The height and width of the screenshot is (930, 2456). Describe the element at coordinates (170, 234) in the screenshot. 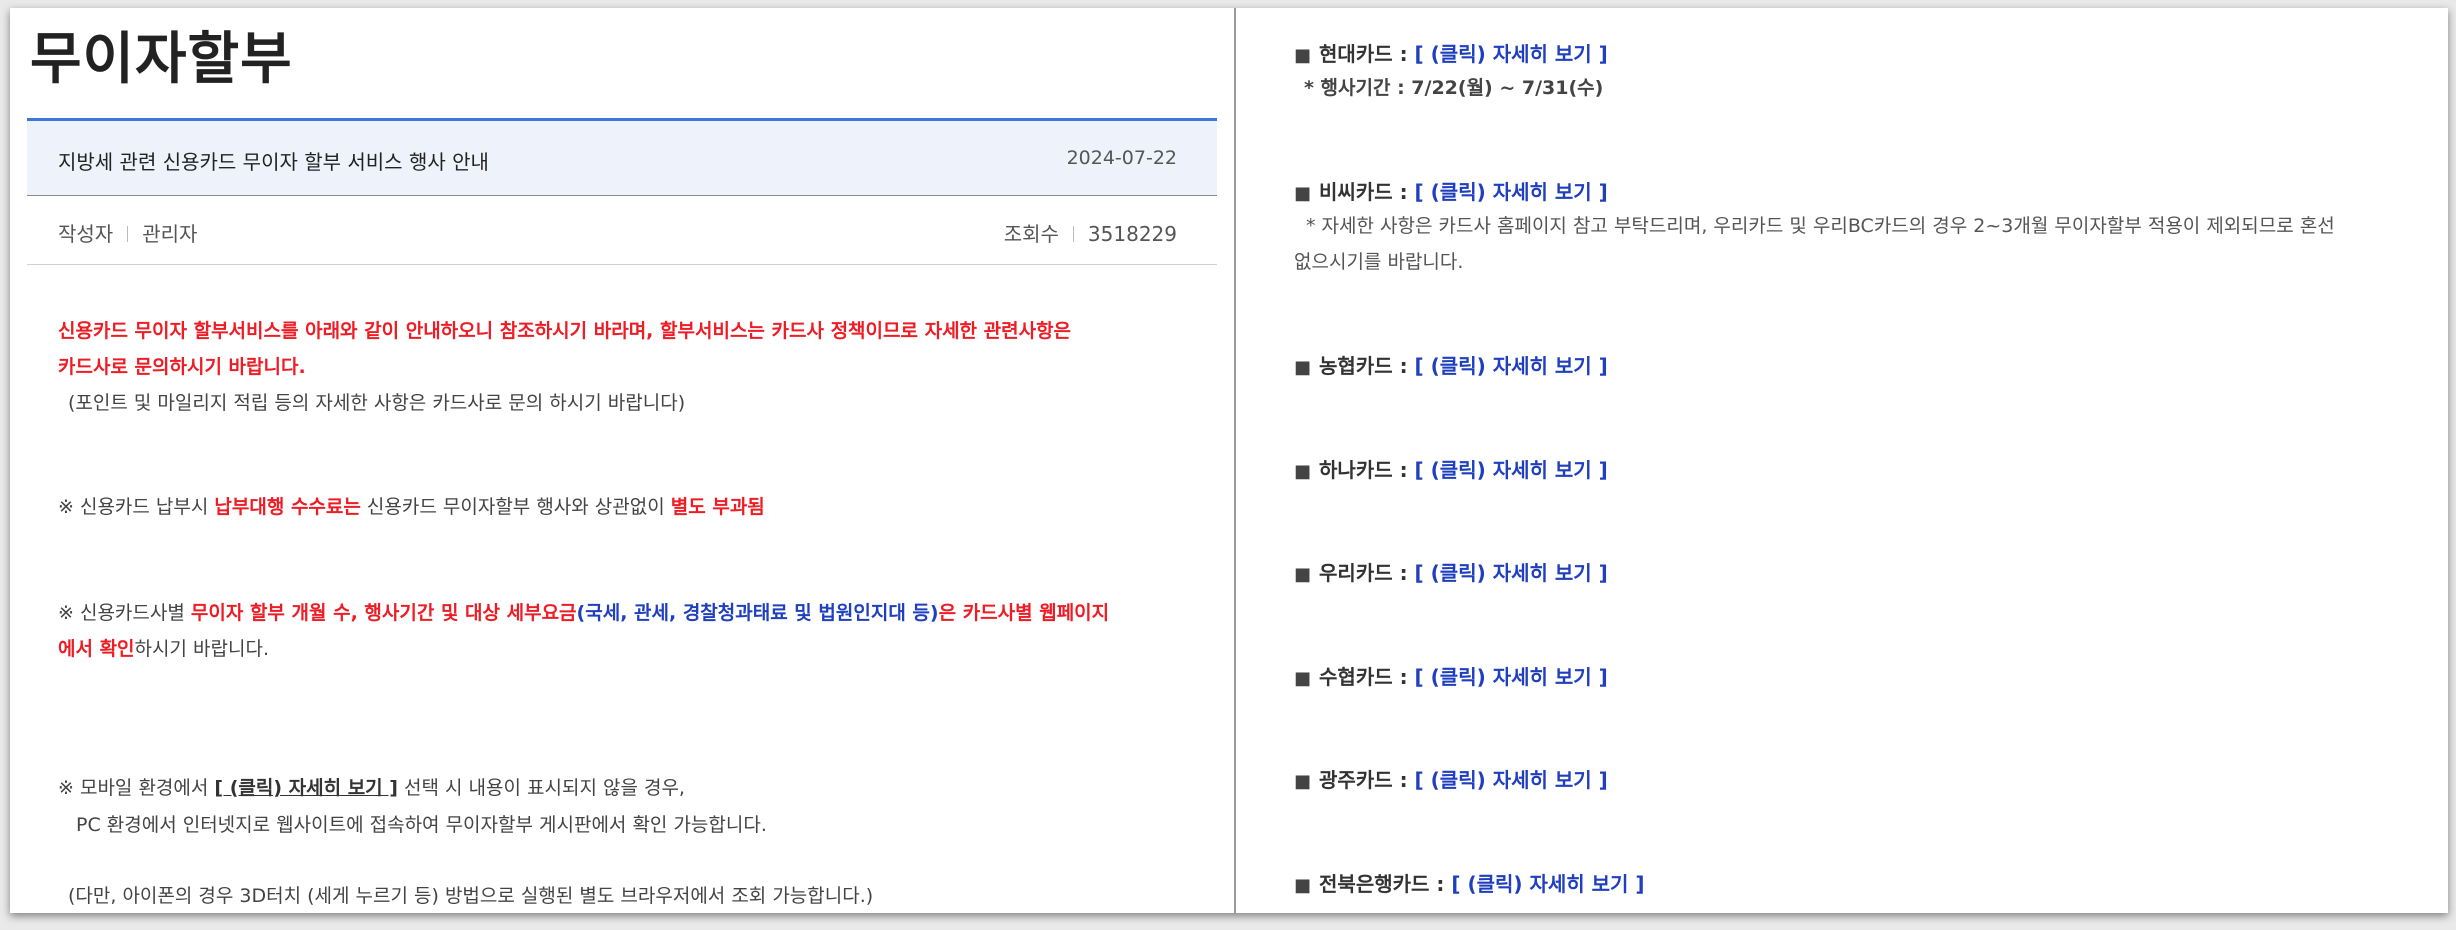

I see `author-name: 관리자` at that location.